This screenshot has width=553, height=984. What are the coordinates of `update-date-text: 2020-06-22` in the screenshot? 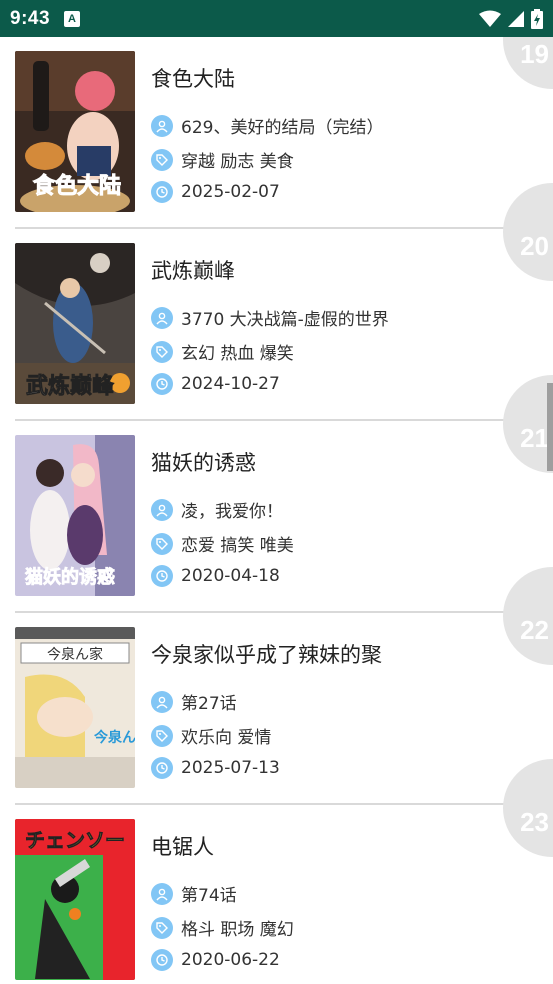 It's located at (230, 960).